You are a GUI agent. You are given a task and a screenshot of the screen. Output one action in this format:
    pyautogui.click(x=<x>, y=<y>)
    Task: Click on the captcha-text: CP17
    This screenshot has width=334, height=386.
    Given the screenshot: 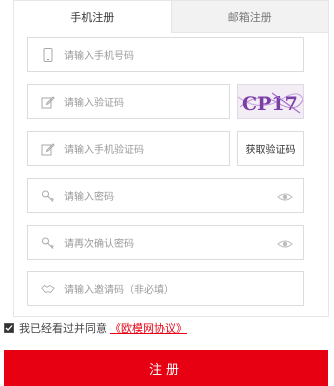 What is the action you would take?
    pyautogui.click(x=270, y=104)
    